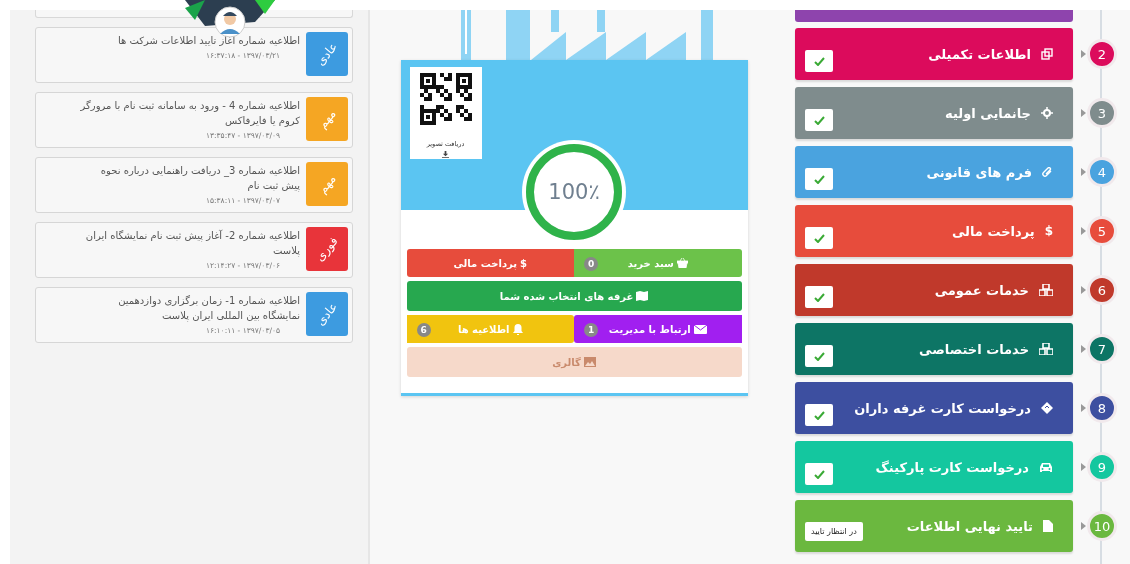 The width and height of the screenshot is (1130, 564). Describe the element at coordinates (423, 330) in the screenshot. I see `count-badge: 6` at that location.